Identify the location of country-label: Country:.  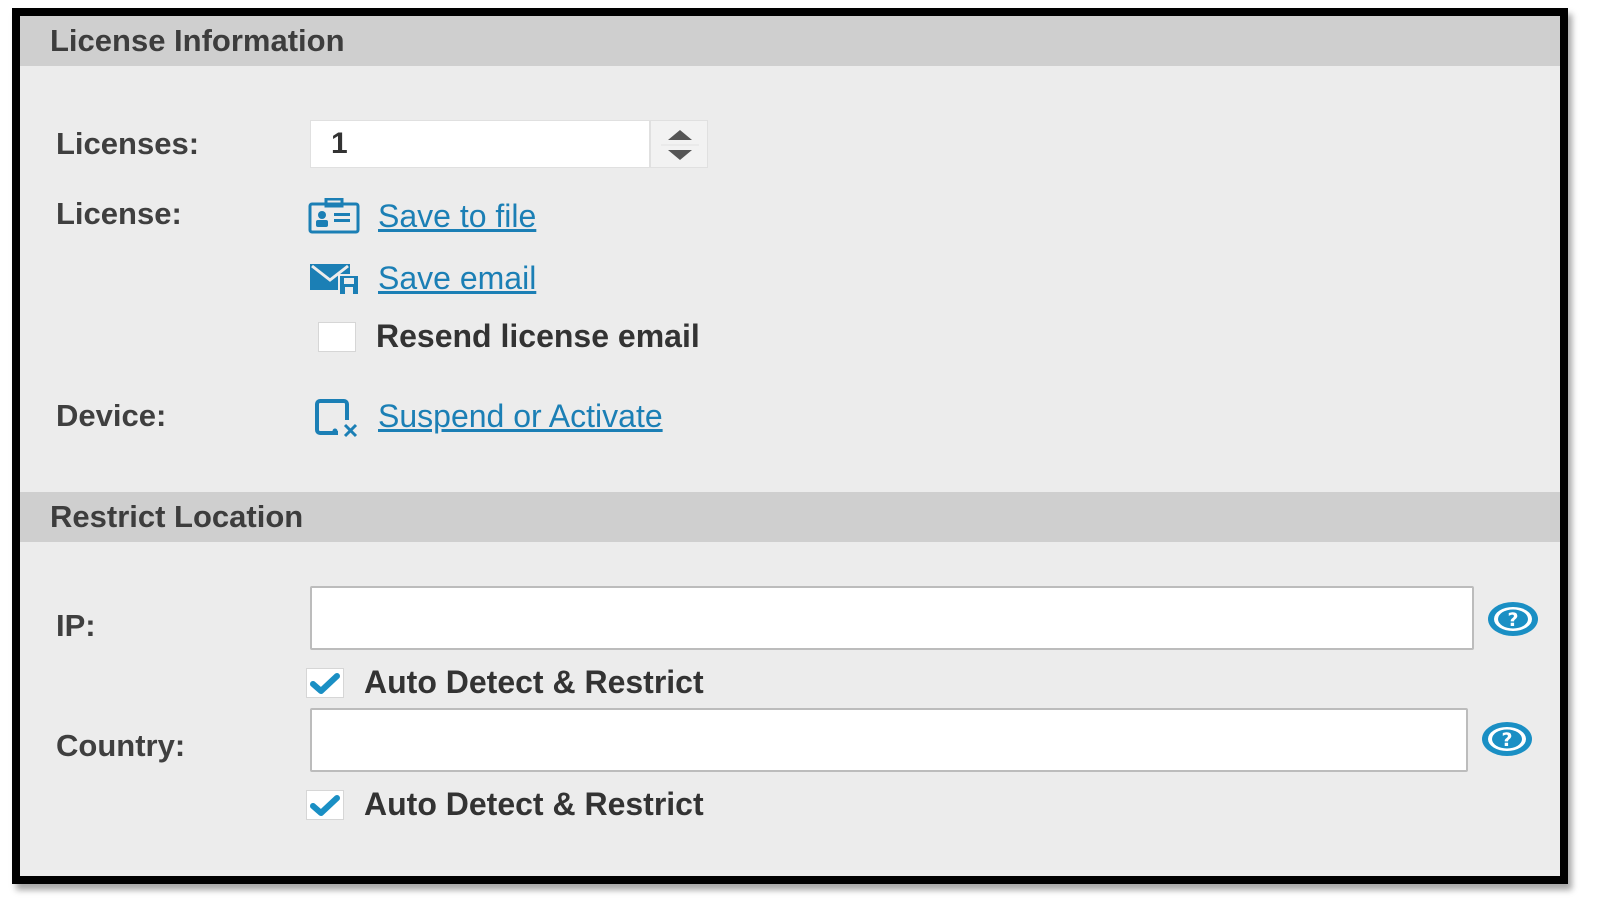
(121, 745).